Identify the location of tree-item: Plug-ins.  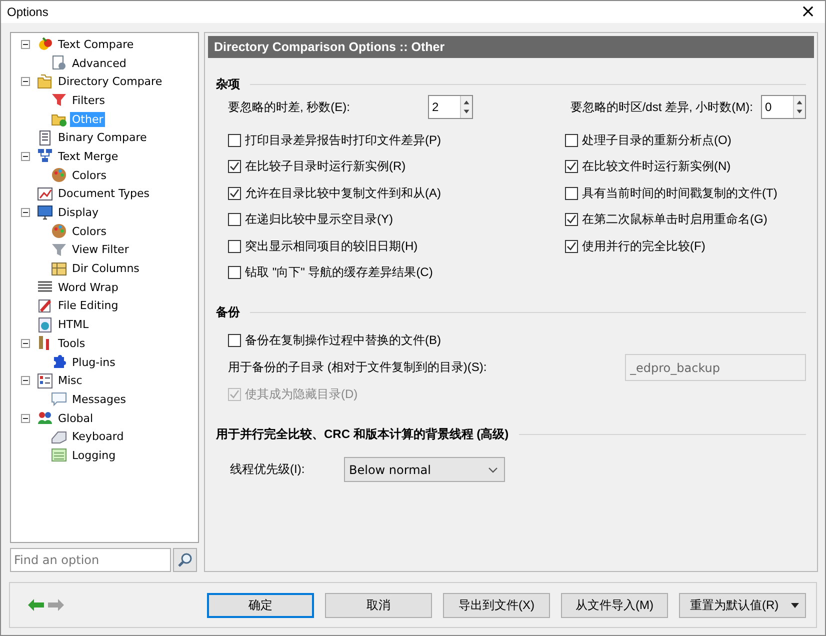
(94, 362).